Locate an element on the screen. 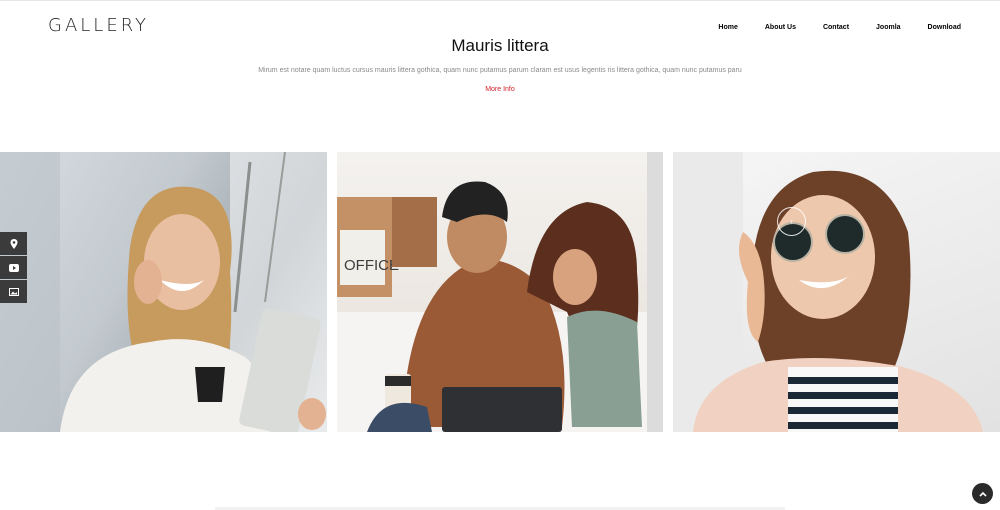 The image size is (1000, 510). site-logo: GALLERY is located at coordinates (98, 25).